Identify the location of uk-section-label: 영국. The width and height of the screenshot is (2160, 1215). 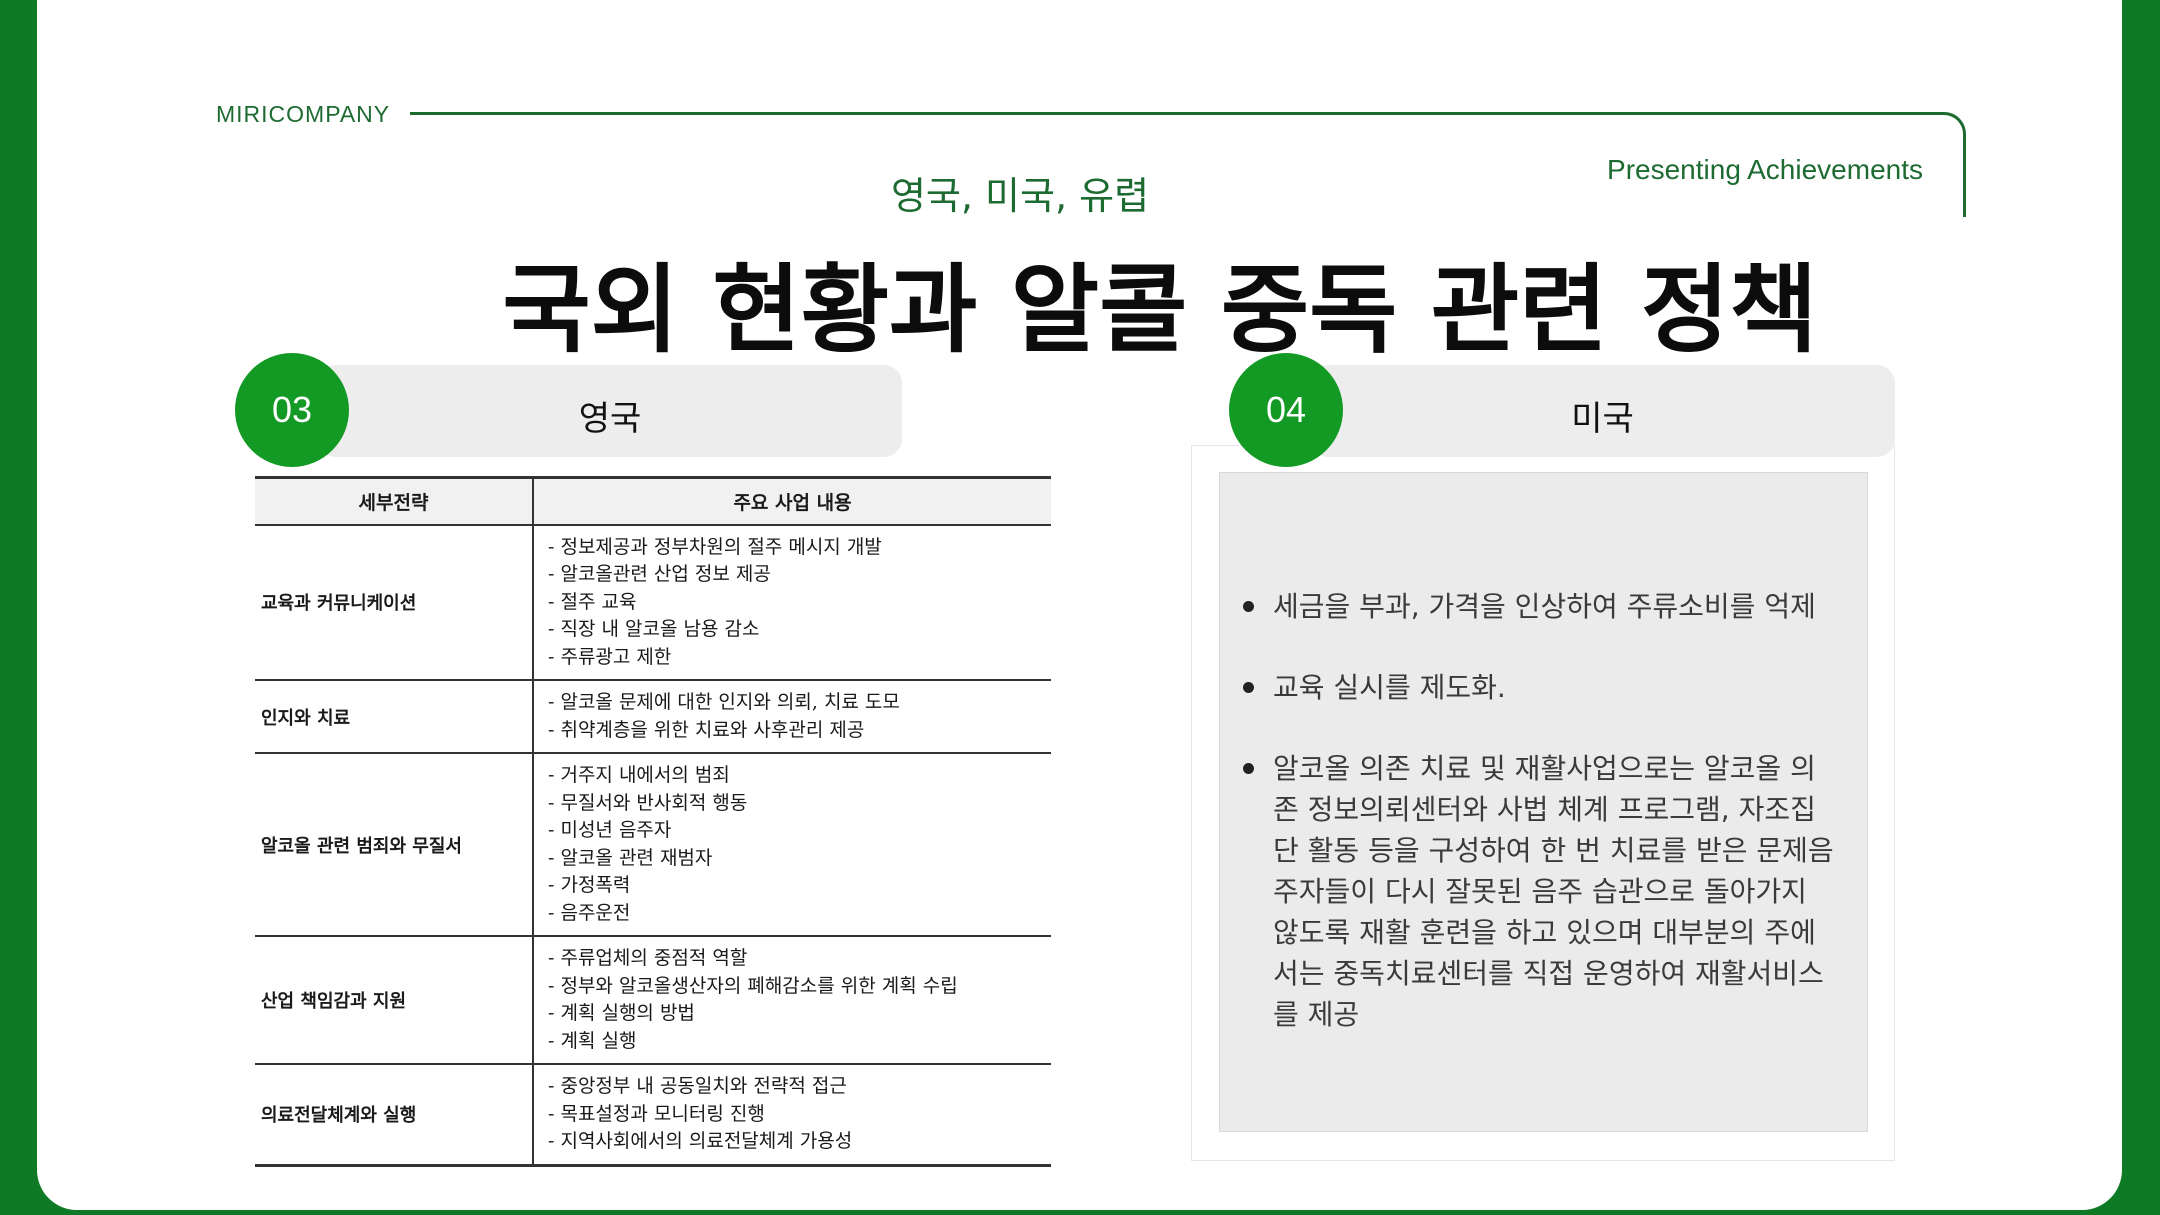
(610, 419).